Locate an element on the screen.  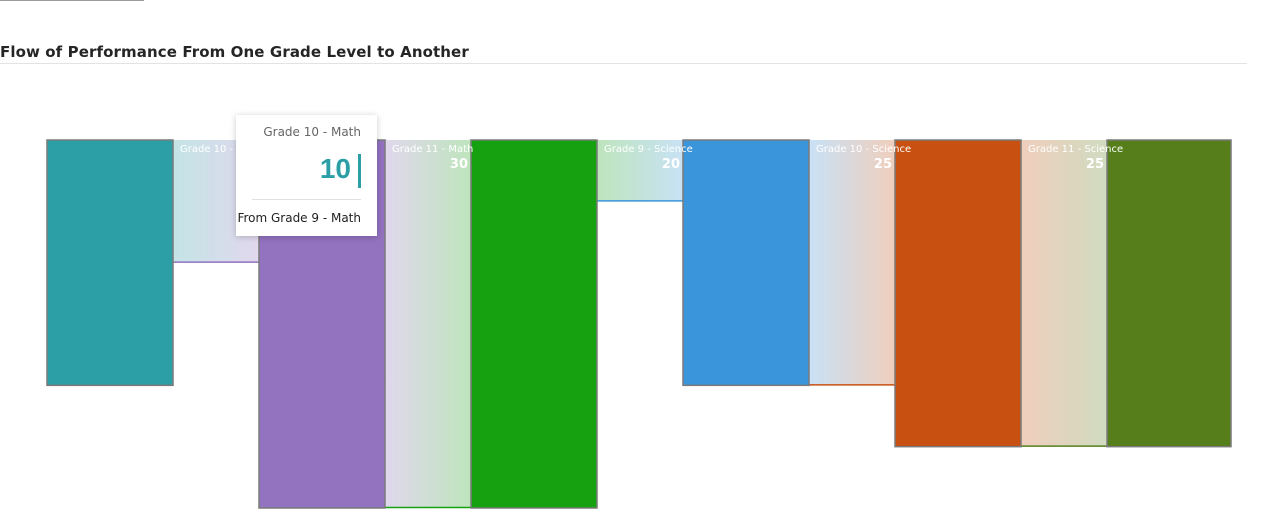
tooltip-value: 10 is located at coordinates (335, 168).